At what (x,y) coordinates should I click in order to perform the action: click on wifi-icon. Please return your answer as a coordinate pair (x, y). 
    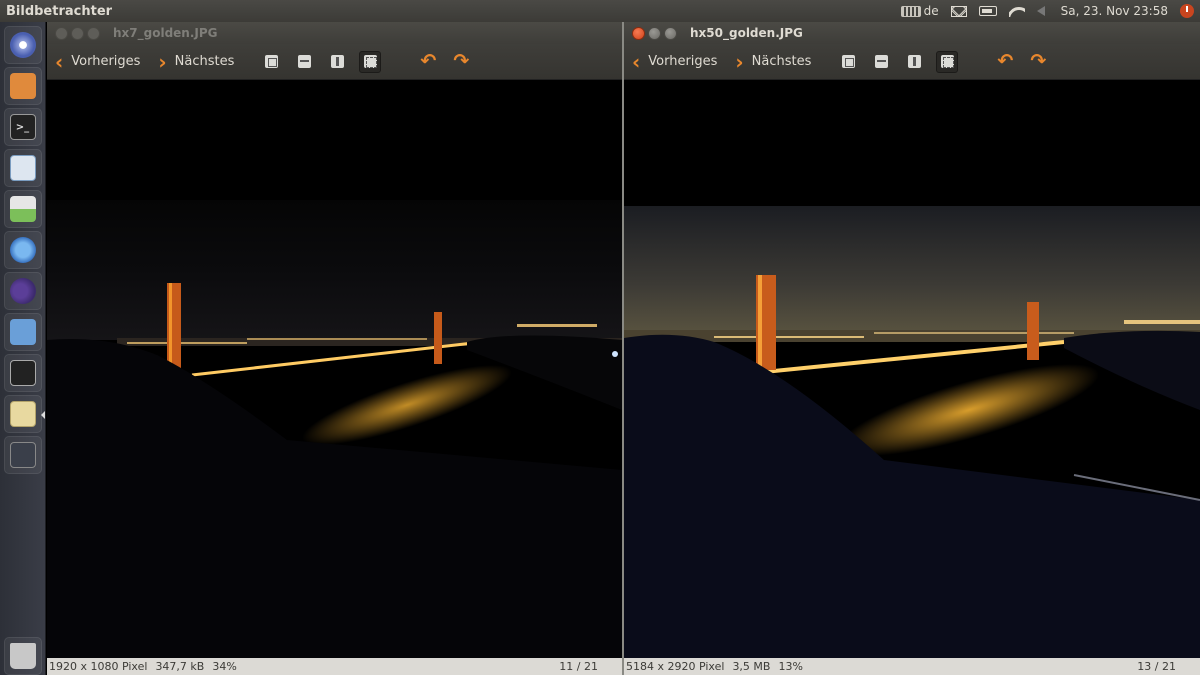
    Looking at the image, I should click on (1017, 11).